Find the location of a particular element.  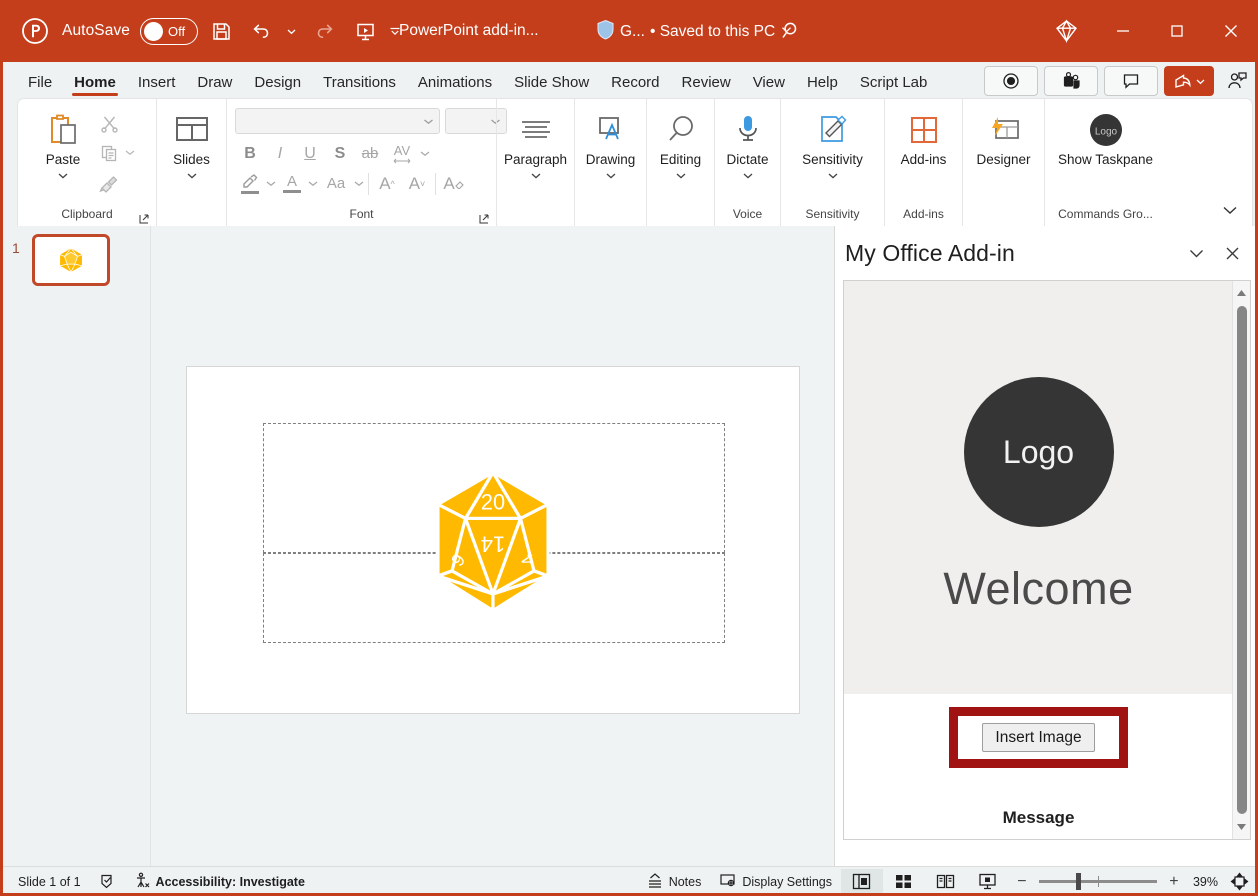

tab-animations: Animations is located at coordinates (455, 86).